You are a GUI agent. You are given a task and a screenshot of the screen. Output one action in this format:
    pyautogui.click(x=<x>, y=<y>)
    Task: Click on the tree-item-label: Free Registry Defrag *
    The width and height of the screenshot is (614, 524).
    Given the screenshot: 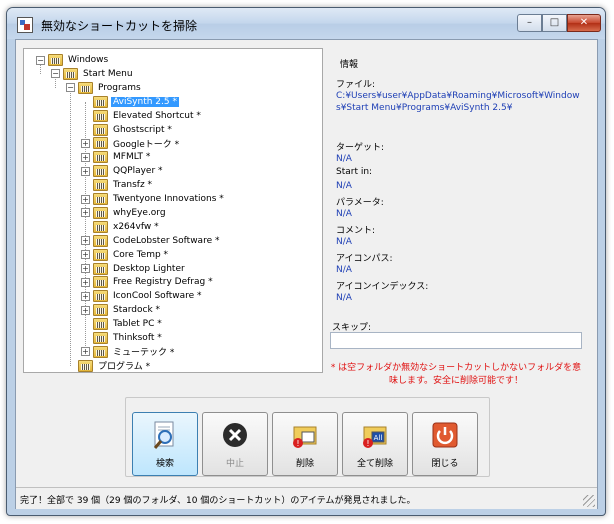 What is the action you would take?
    pyautogui.click(x=163, y=282)
    